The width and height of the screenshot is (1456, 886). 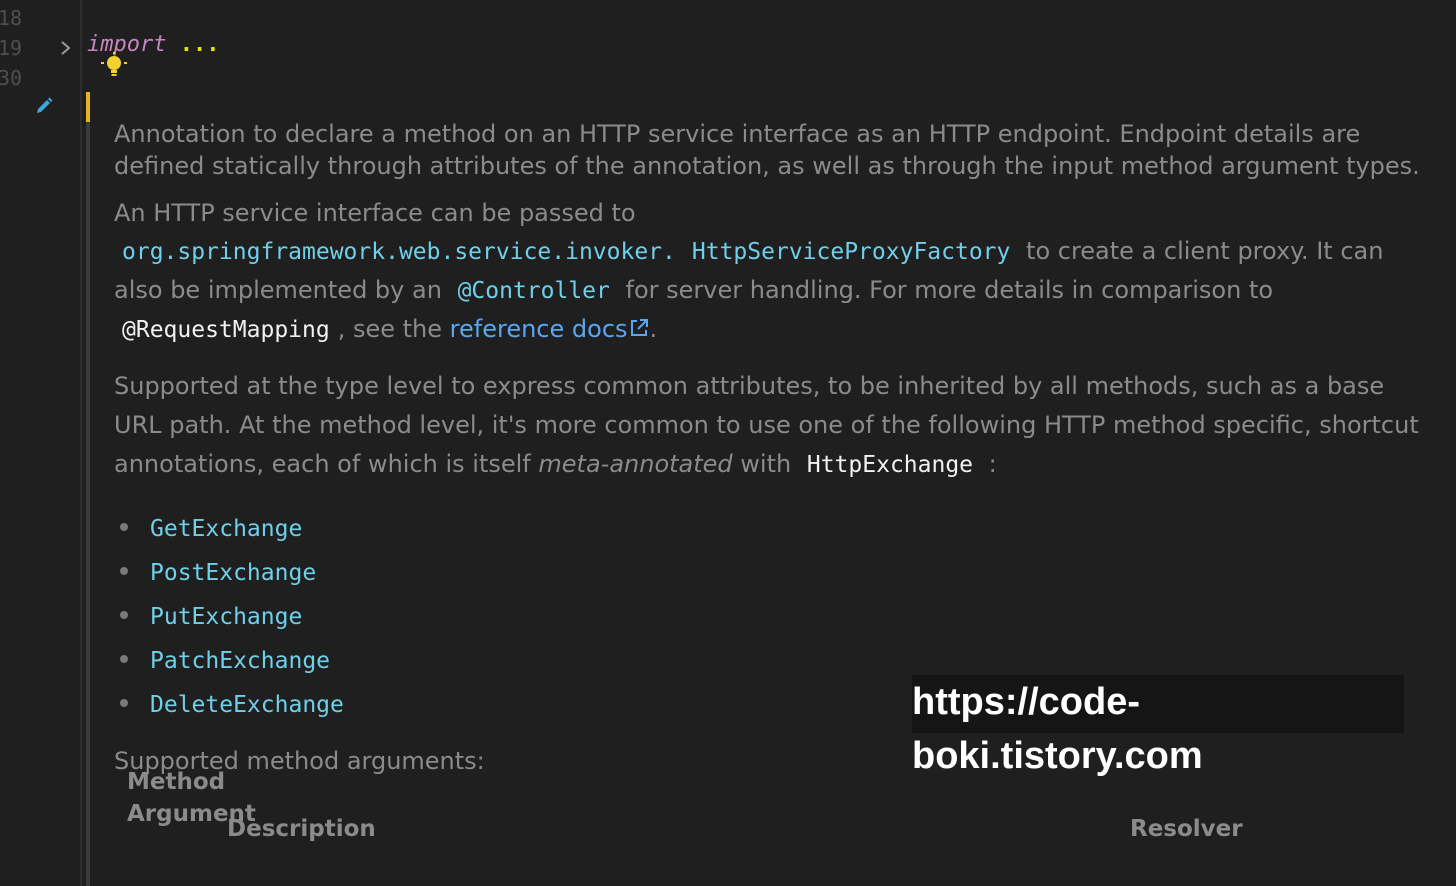 I want to click on arguments-table-header: Method Argument Description Resolver, so click(x=774, y=826).